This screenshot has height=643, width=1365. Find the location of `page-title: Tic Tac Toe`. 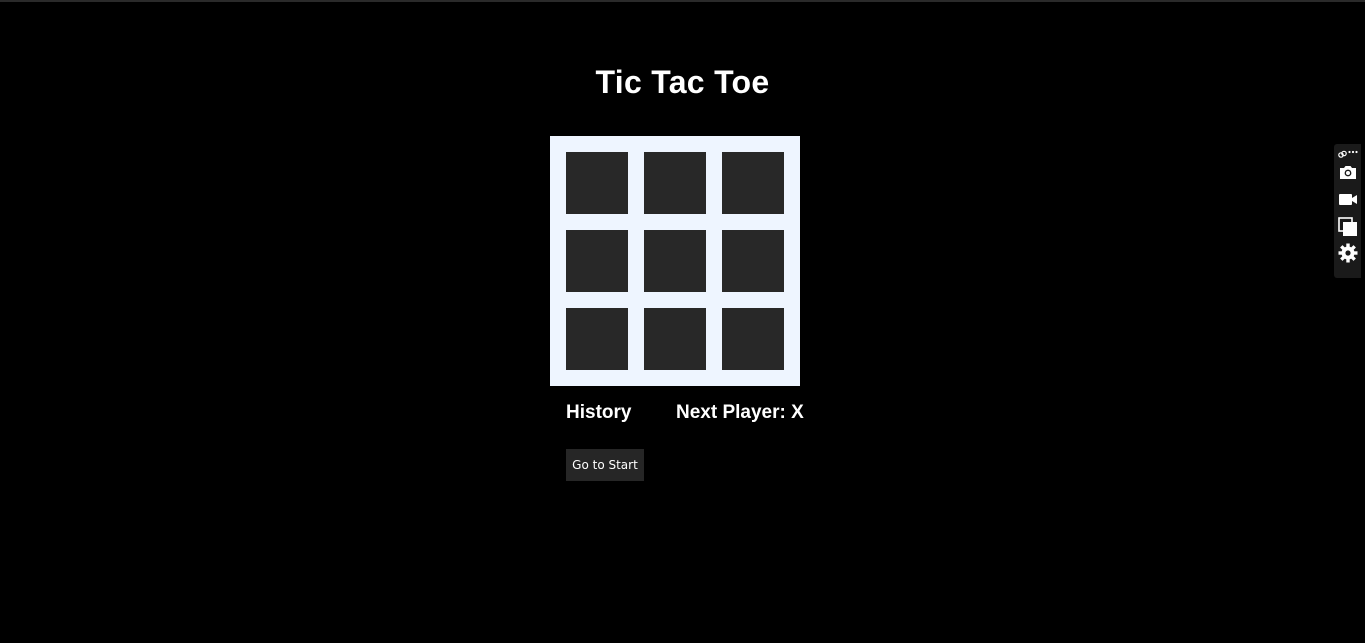

page-title: Tic Tac Toe is located at coordinates (682, 82).